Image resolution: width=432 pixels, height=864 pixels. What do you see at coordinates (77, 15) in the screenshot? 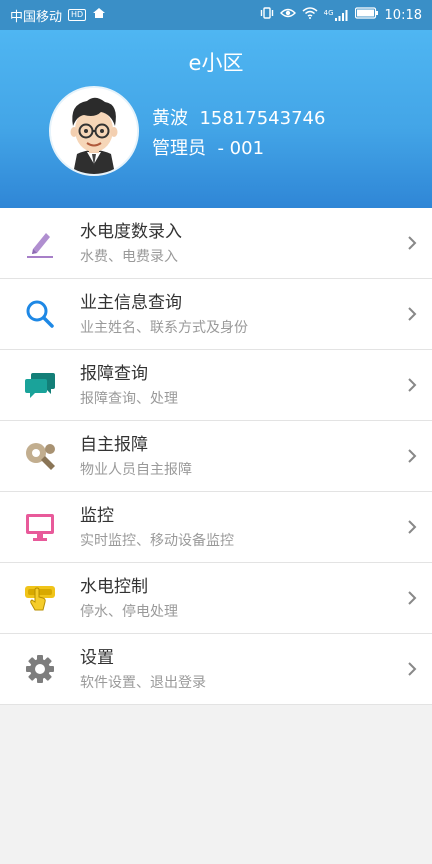
I see `hd-badge: HD` at bounding box center [77, 15].